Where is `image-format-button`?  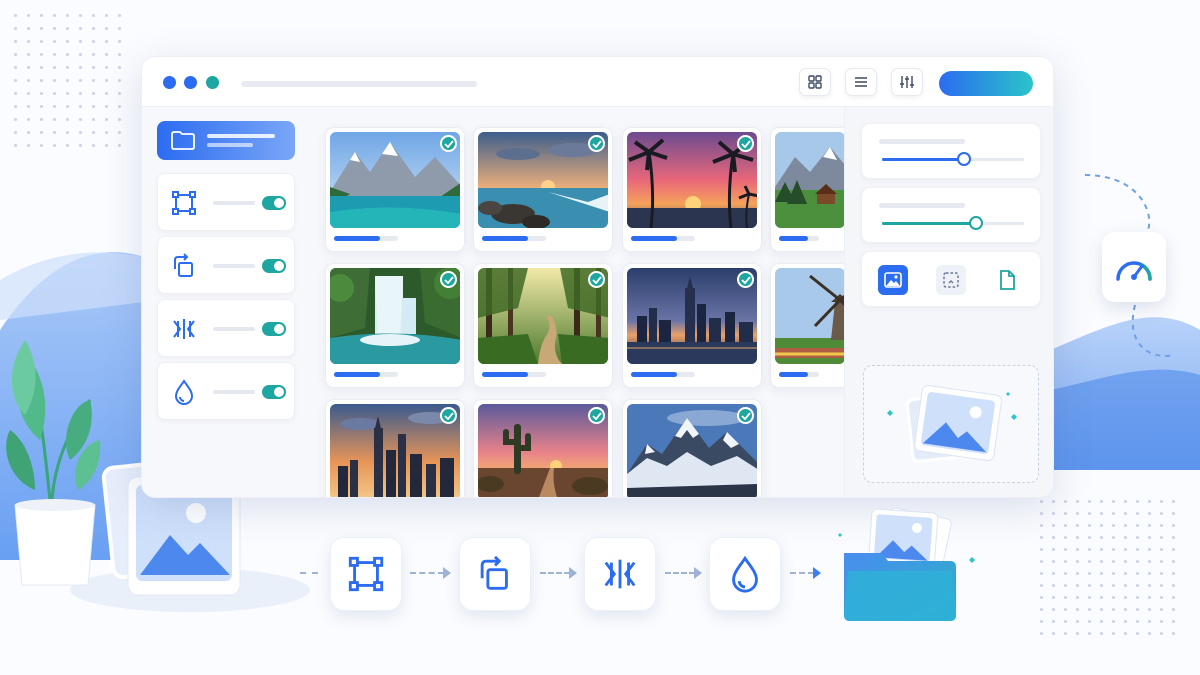
image-format-button is located at coordinates (893, 280).